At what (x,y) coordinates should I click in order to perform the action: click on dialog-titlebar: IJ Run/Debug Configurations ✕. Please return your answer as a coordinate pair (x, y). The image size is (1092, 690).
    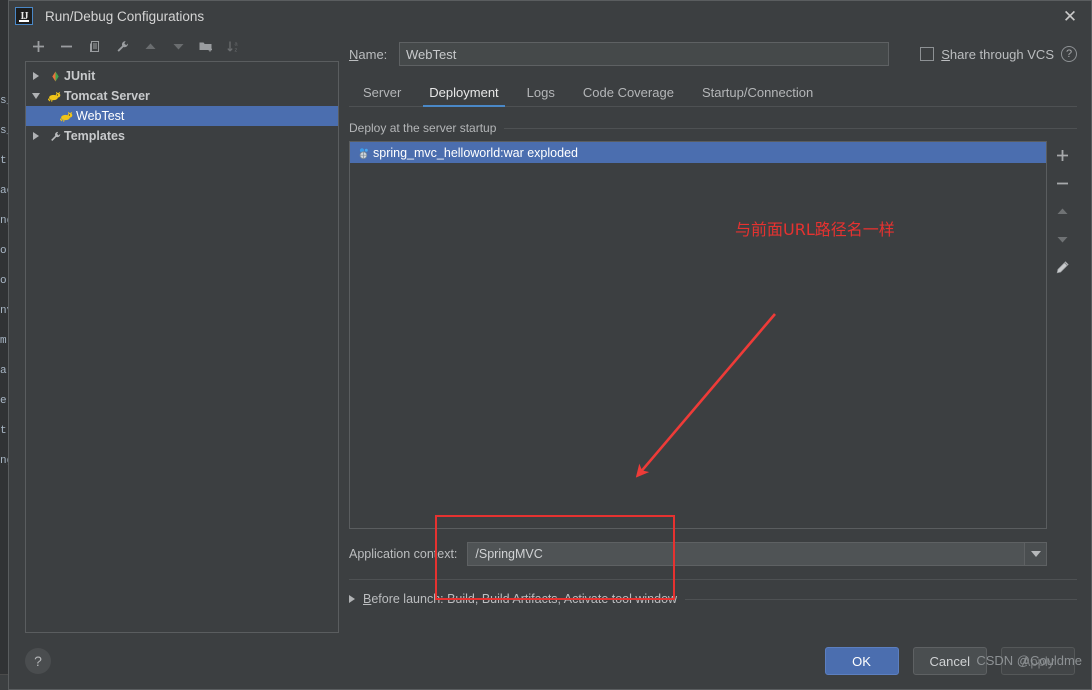
    Looking at the image, I should click on (550, 16).